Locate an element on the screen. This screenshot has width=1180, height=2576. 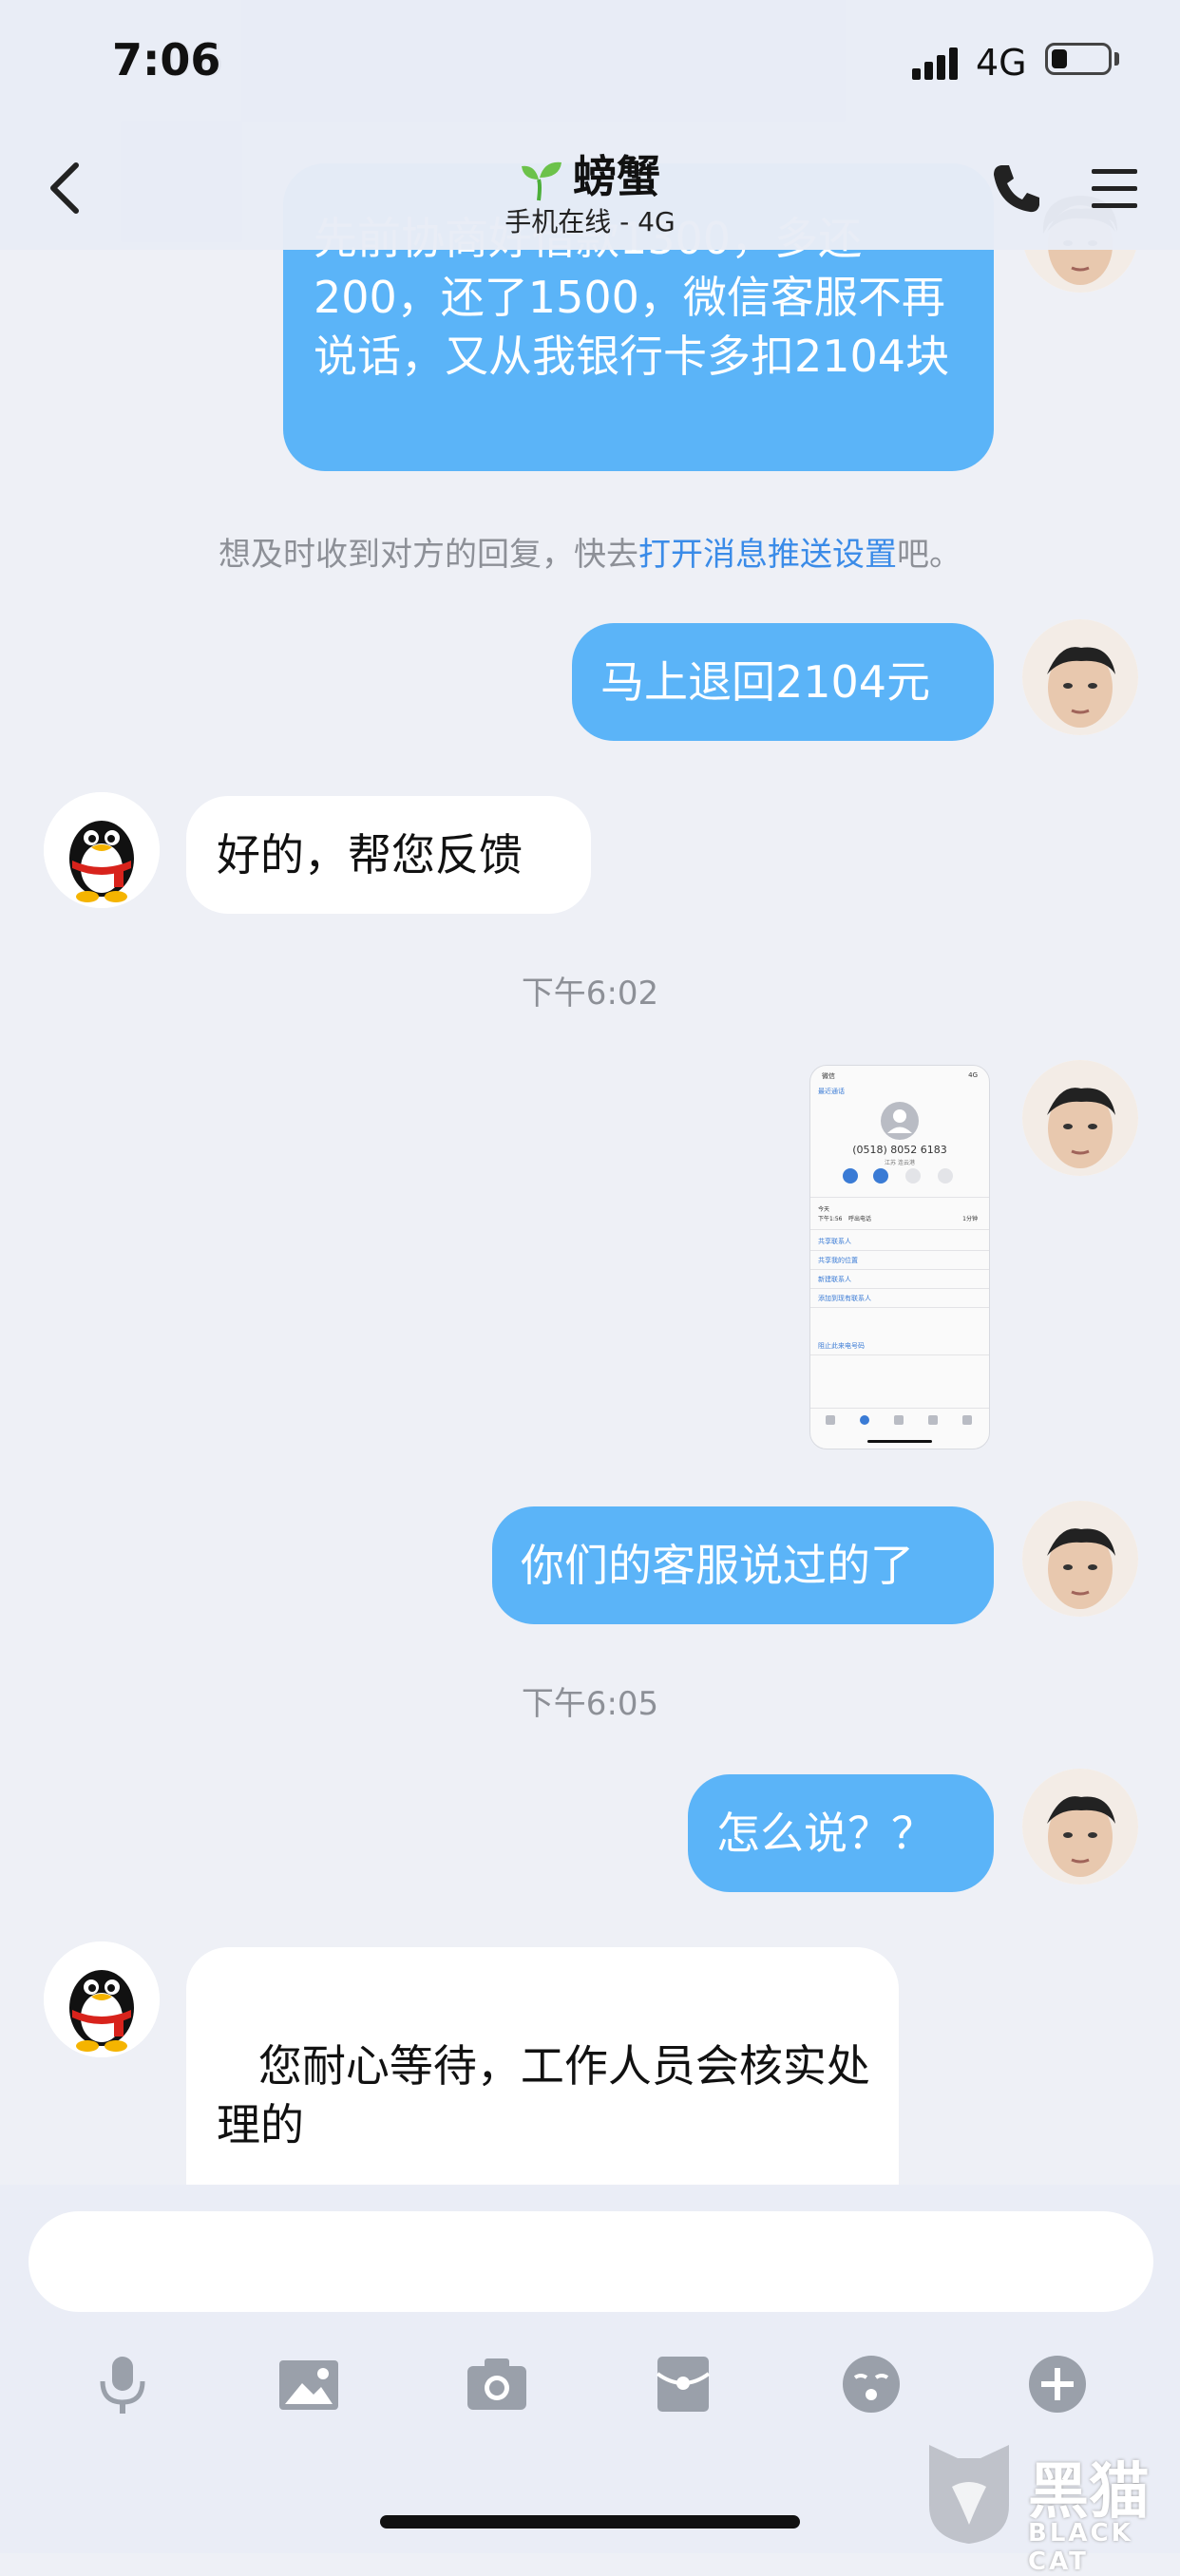
thumb-link: 阻止此来电号码 is located at coordinates (841, 1346).